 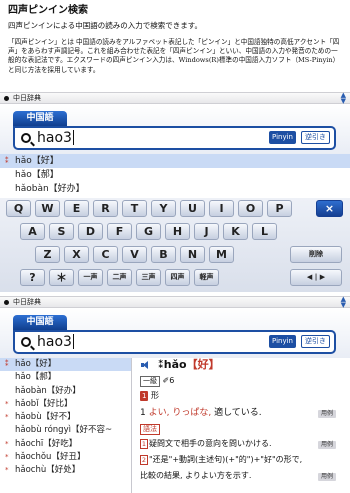 I want to click on key-tone-6: 軽声, so click(x=206, y=277).